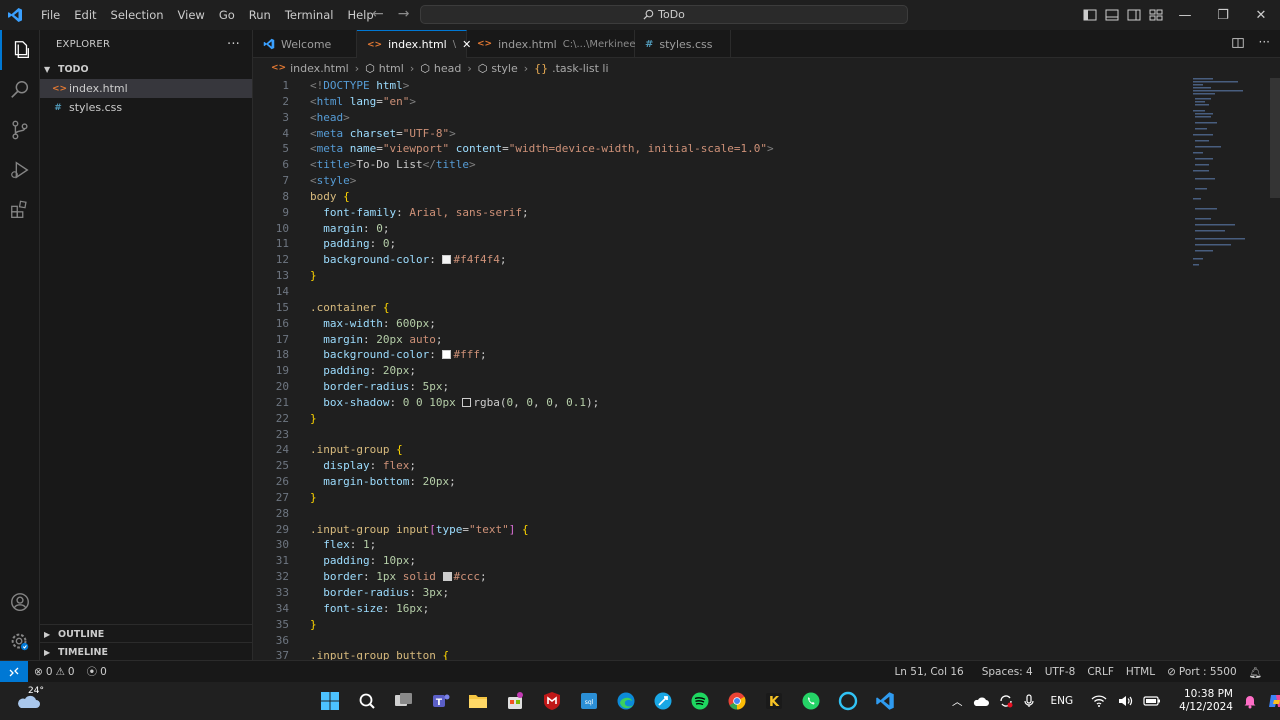 The image size is (1280, 720). What do you see at coordinates (649, 44) in the screenshot?
I see `css-file-icon: #` at bounding box center [649, 44].